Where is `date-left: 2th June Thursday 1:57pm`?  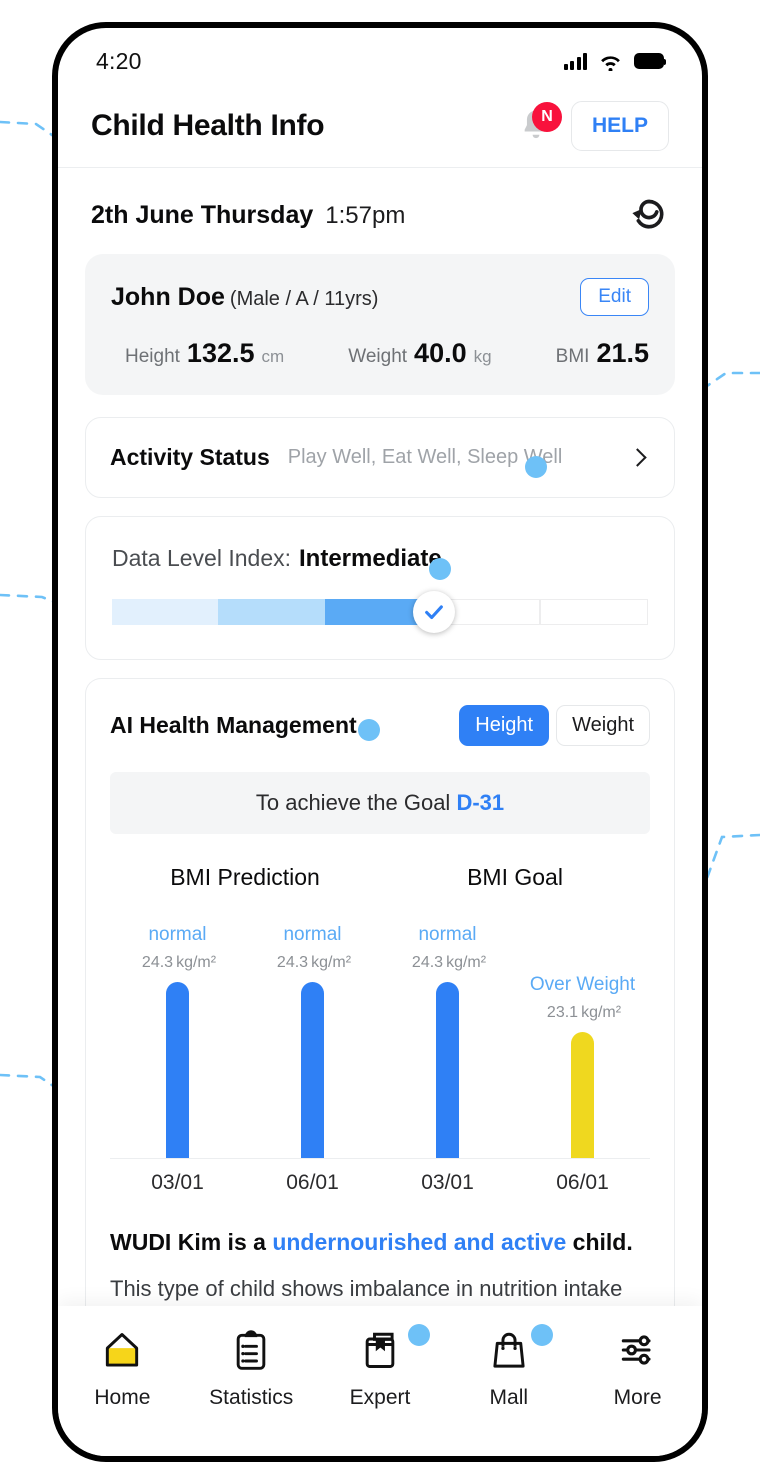
date-left: 2th June Thursday 1:57pm is located at coordinates (248, 215).